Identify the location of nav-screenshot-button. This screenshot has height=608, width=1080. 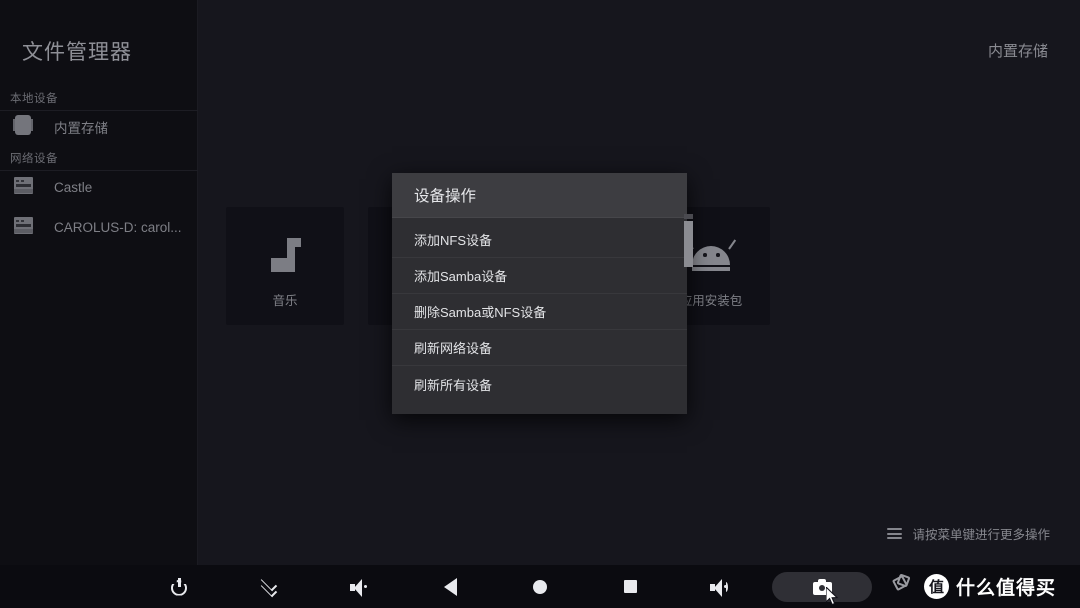
(822, 588).